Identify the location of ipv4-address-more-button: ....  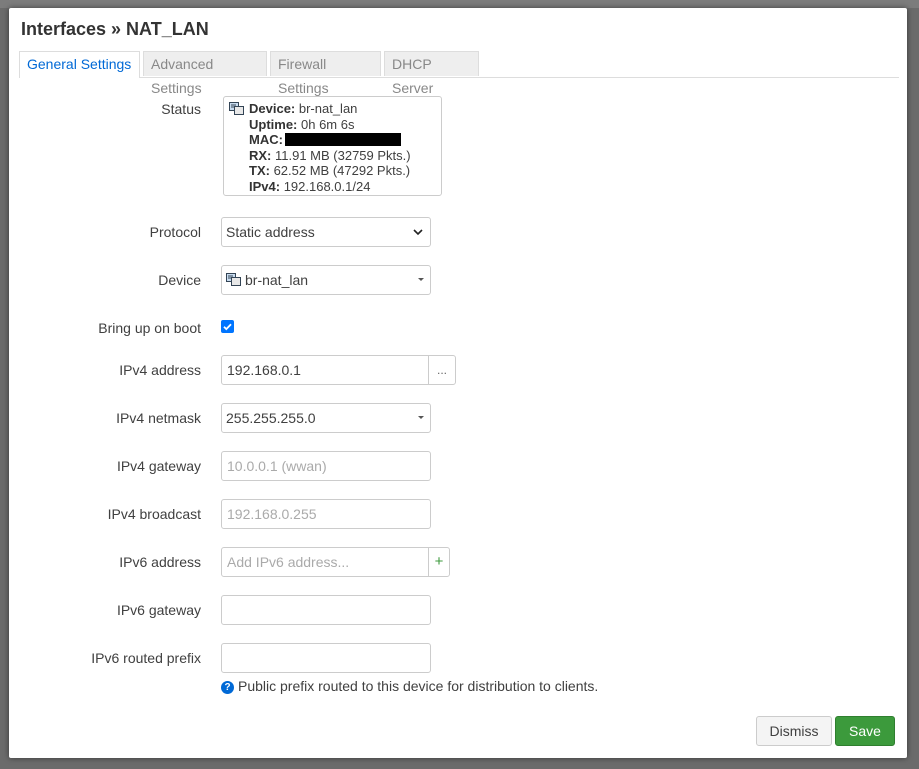
(442, 370).